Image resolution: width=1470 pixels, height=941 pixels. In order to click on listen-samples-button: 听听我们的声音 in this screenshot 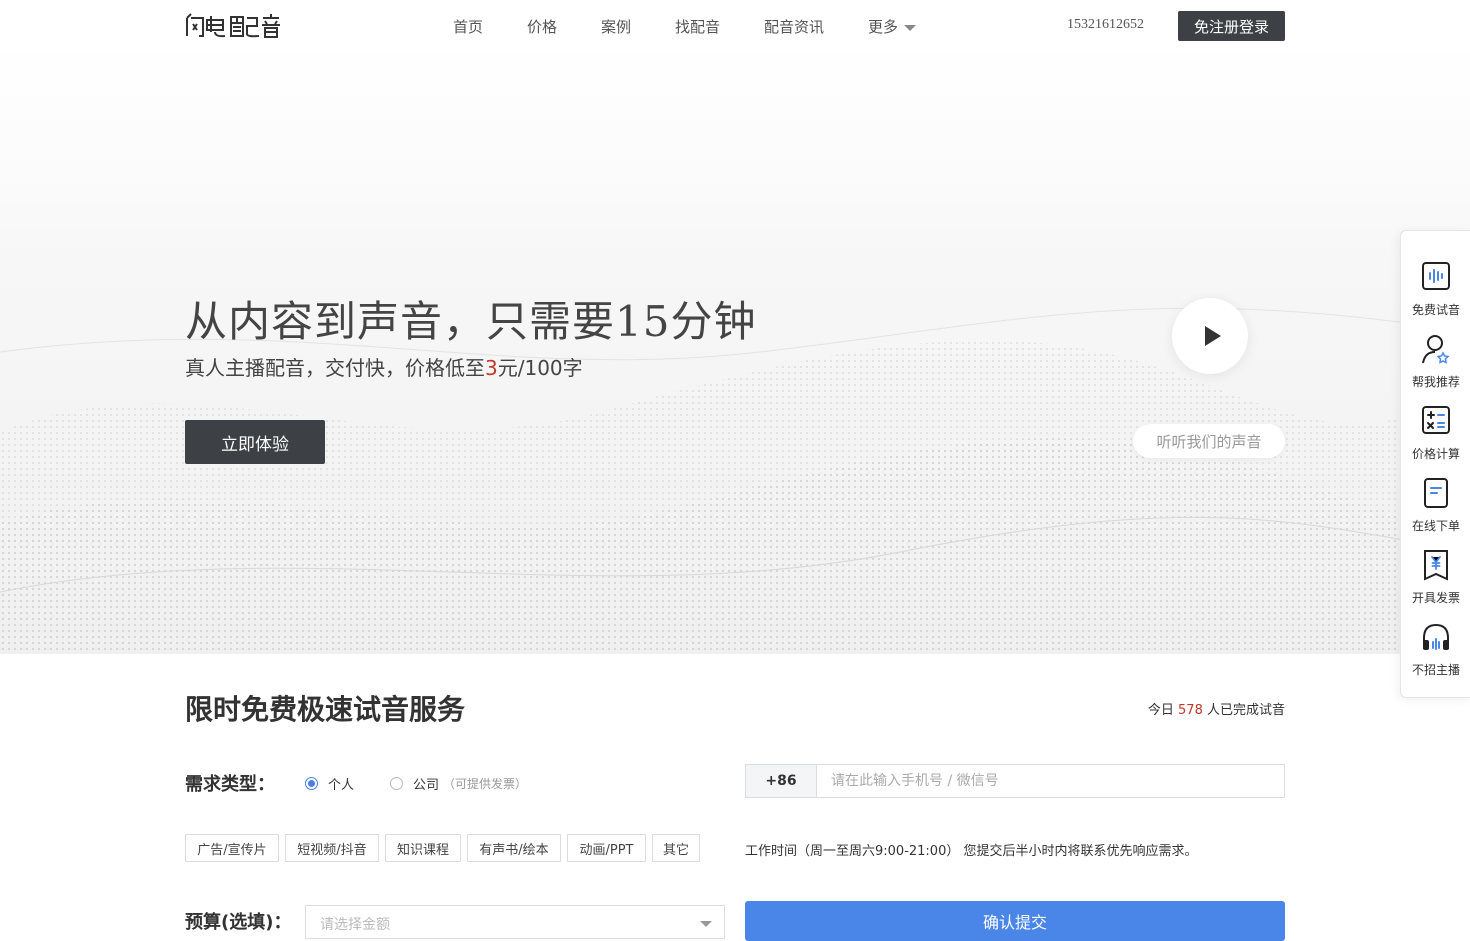, I will do `click(1209, 441)`.